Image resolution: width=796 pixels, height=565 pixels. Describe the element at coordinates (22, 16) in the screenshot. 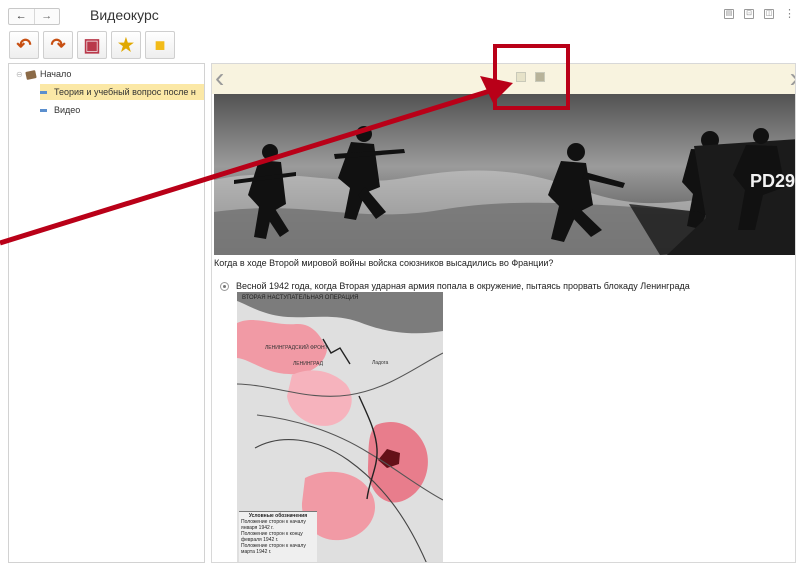

I see `back-button: ←` at that location.